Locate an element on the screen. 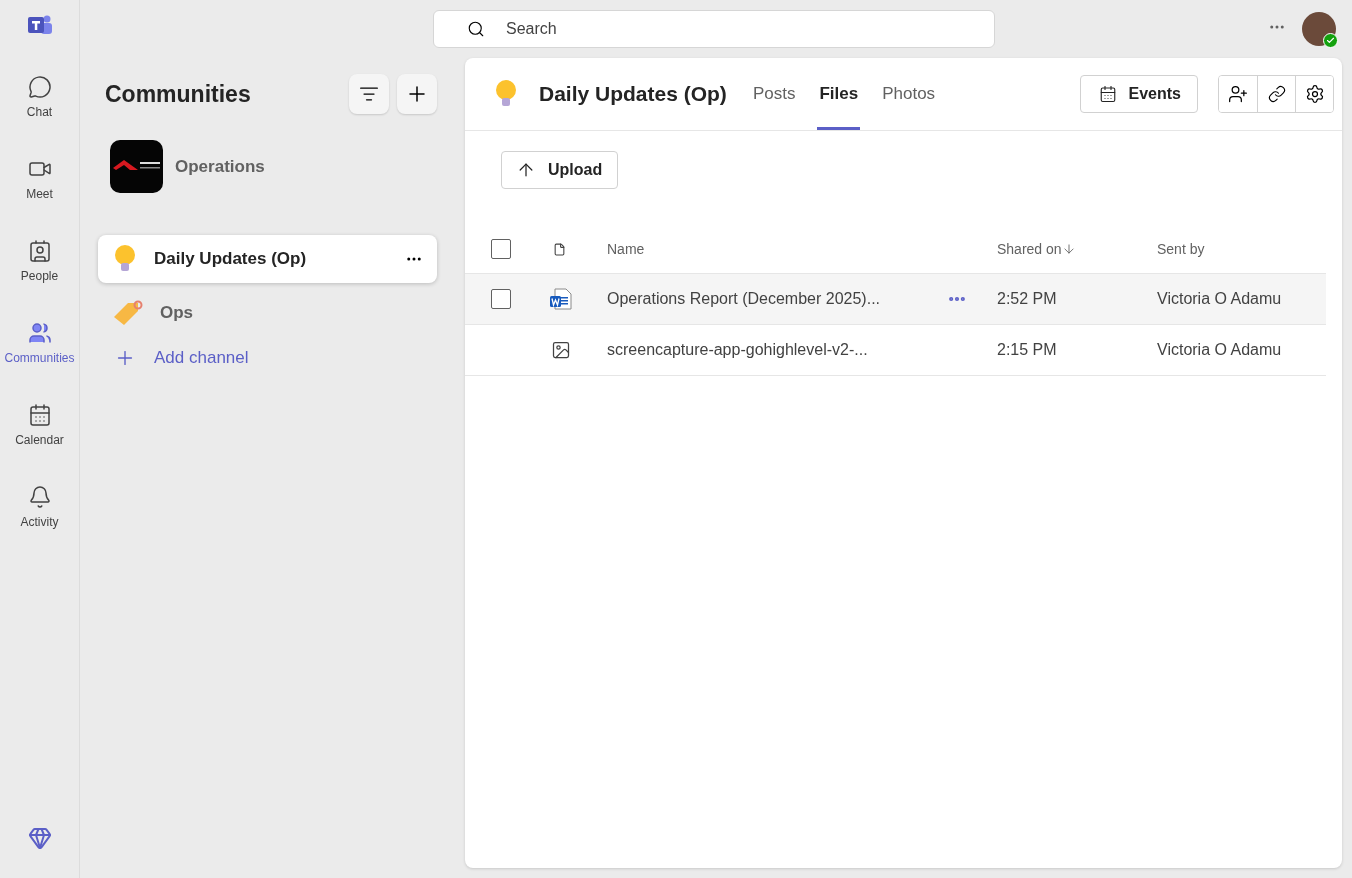 The width and height of the screenshot is (1352, 878). rail-item: Communities is located at coordinates (39, 343).